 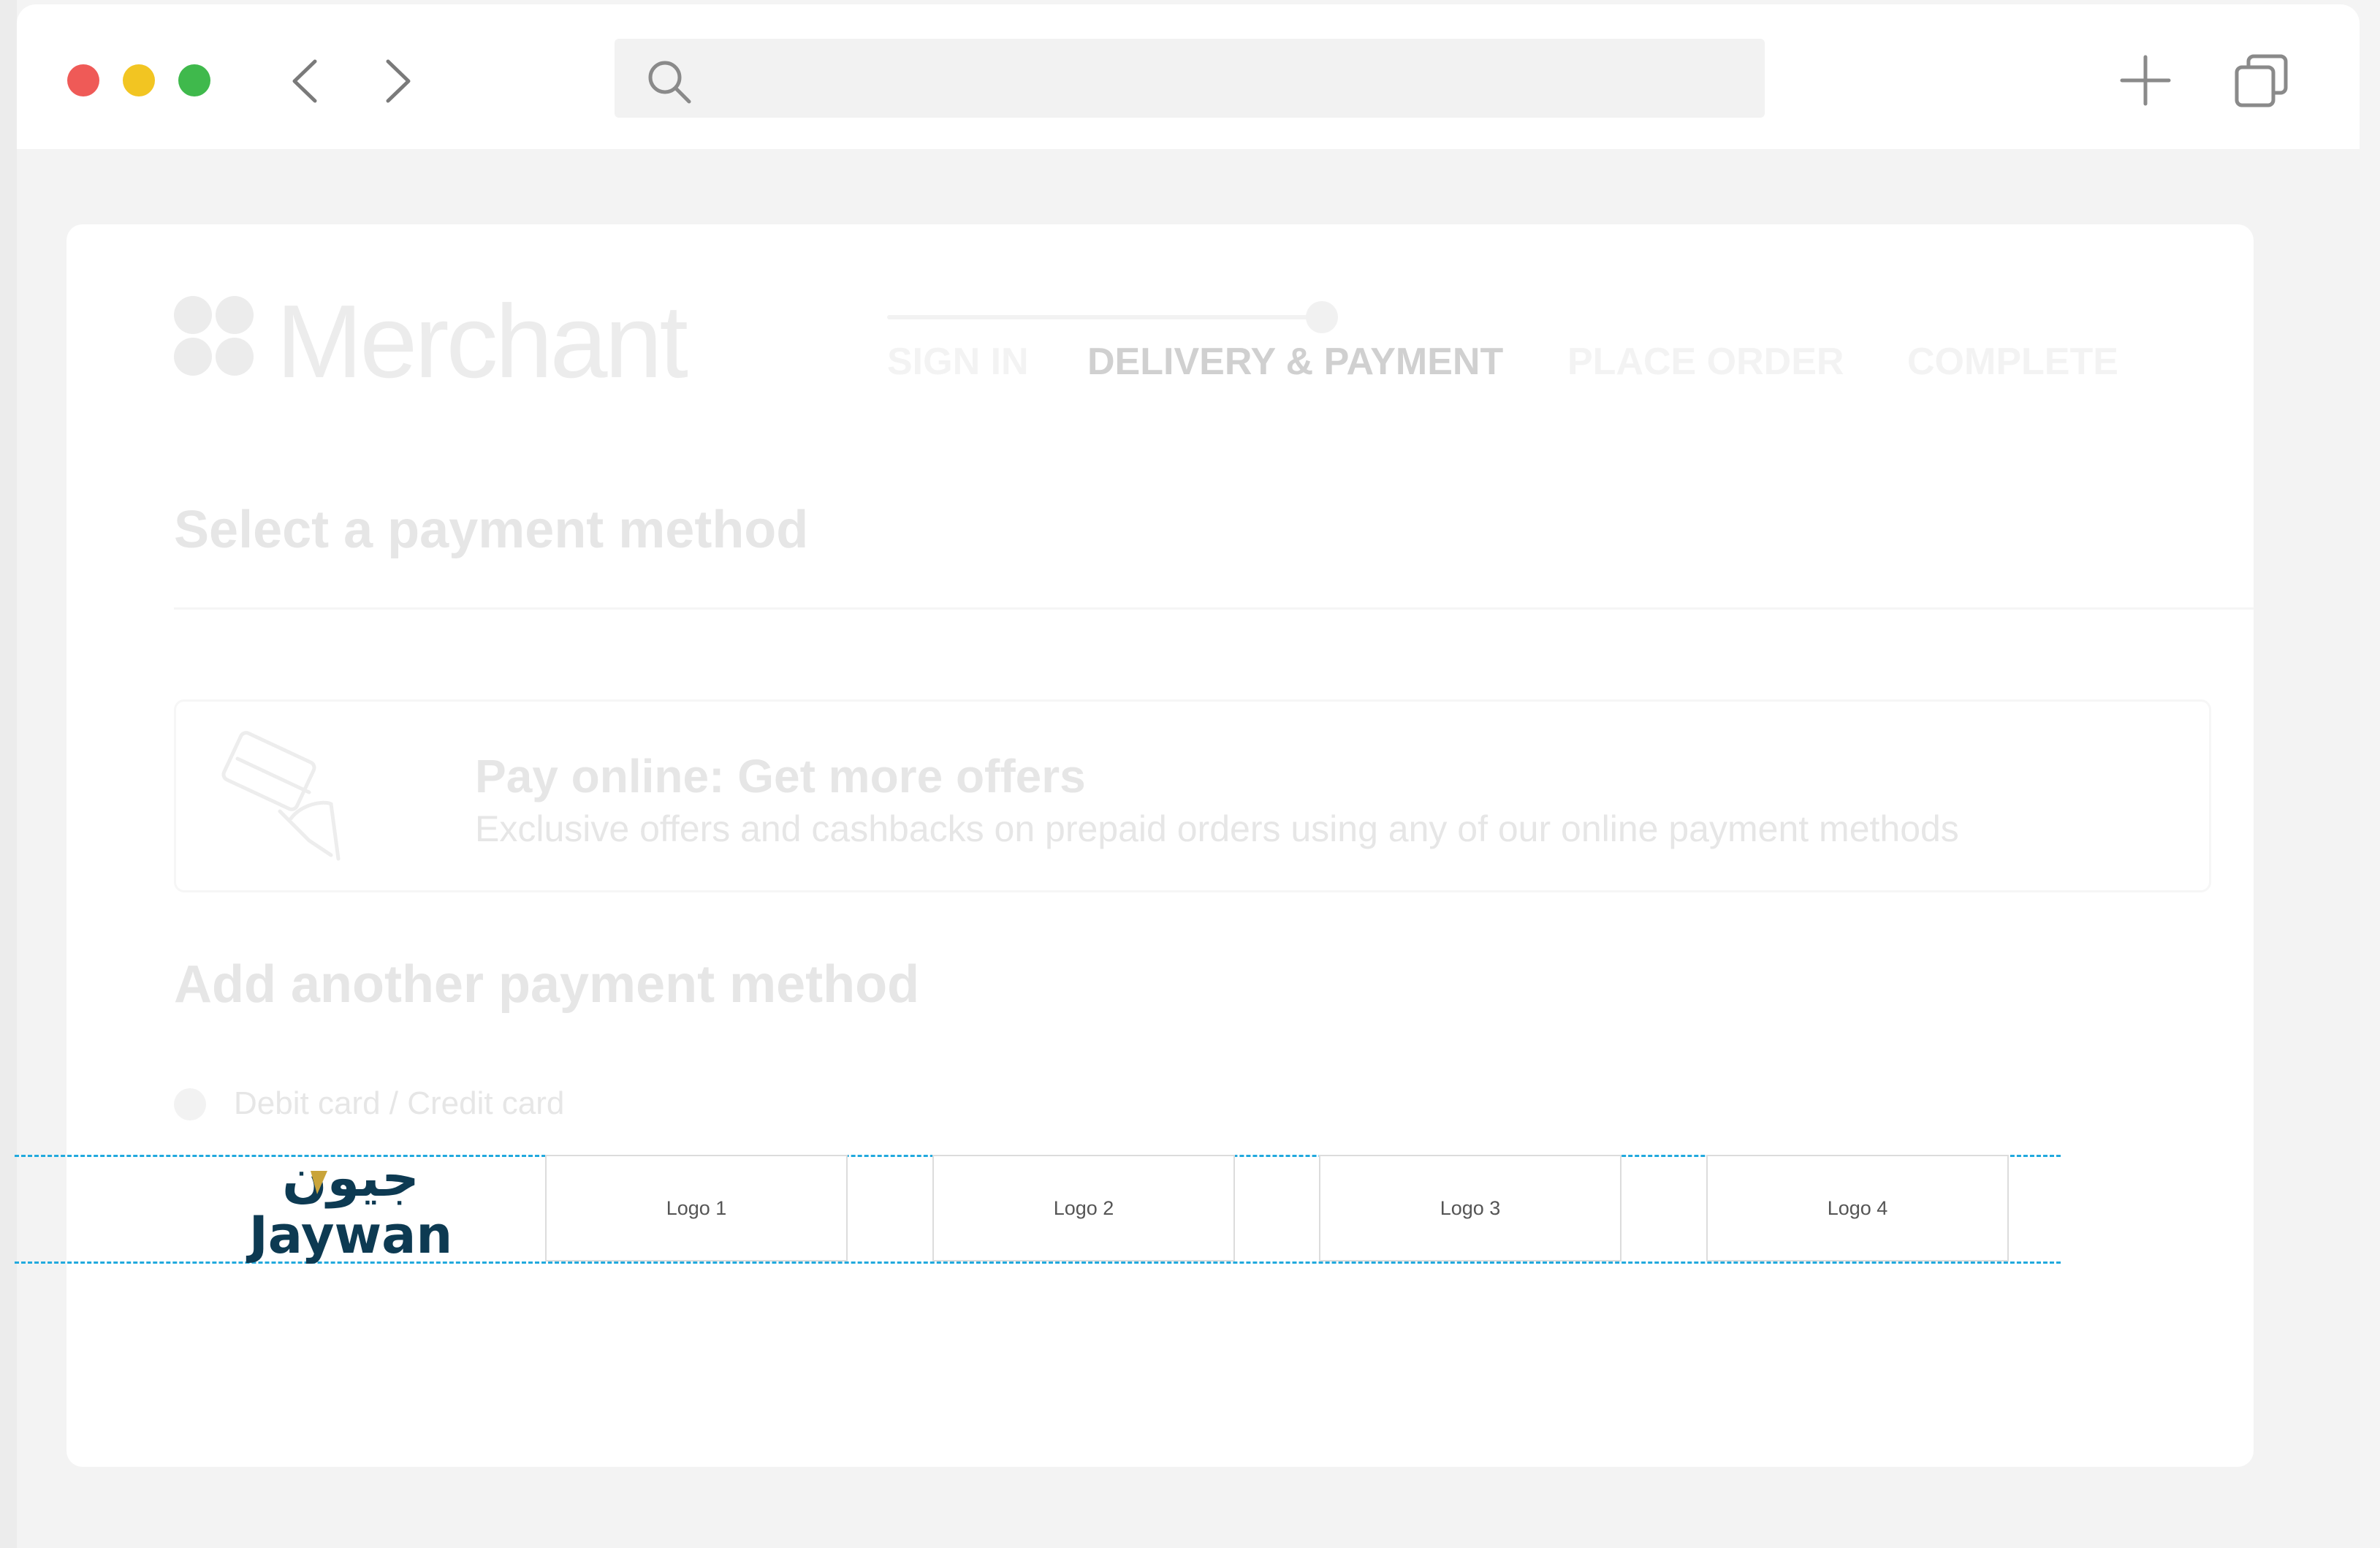 I want to click on logo-placeholder-3: Logo 3, so click(x=1470, y=1208).